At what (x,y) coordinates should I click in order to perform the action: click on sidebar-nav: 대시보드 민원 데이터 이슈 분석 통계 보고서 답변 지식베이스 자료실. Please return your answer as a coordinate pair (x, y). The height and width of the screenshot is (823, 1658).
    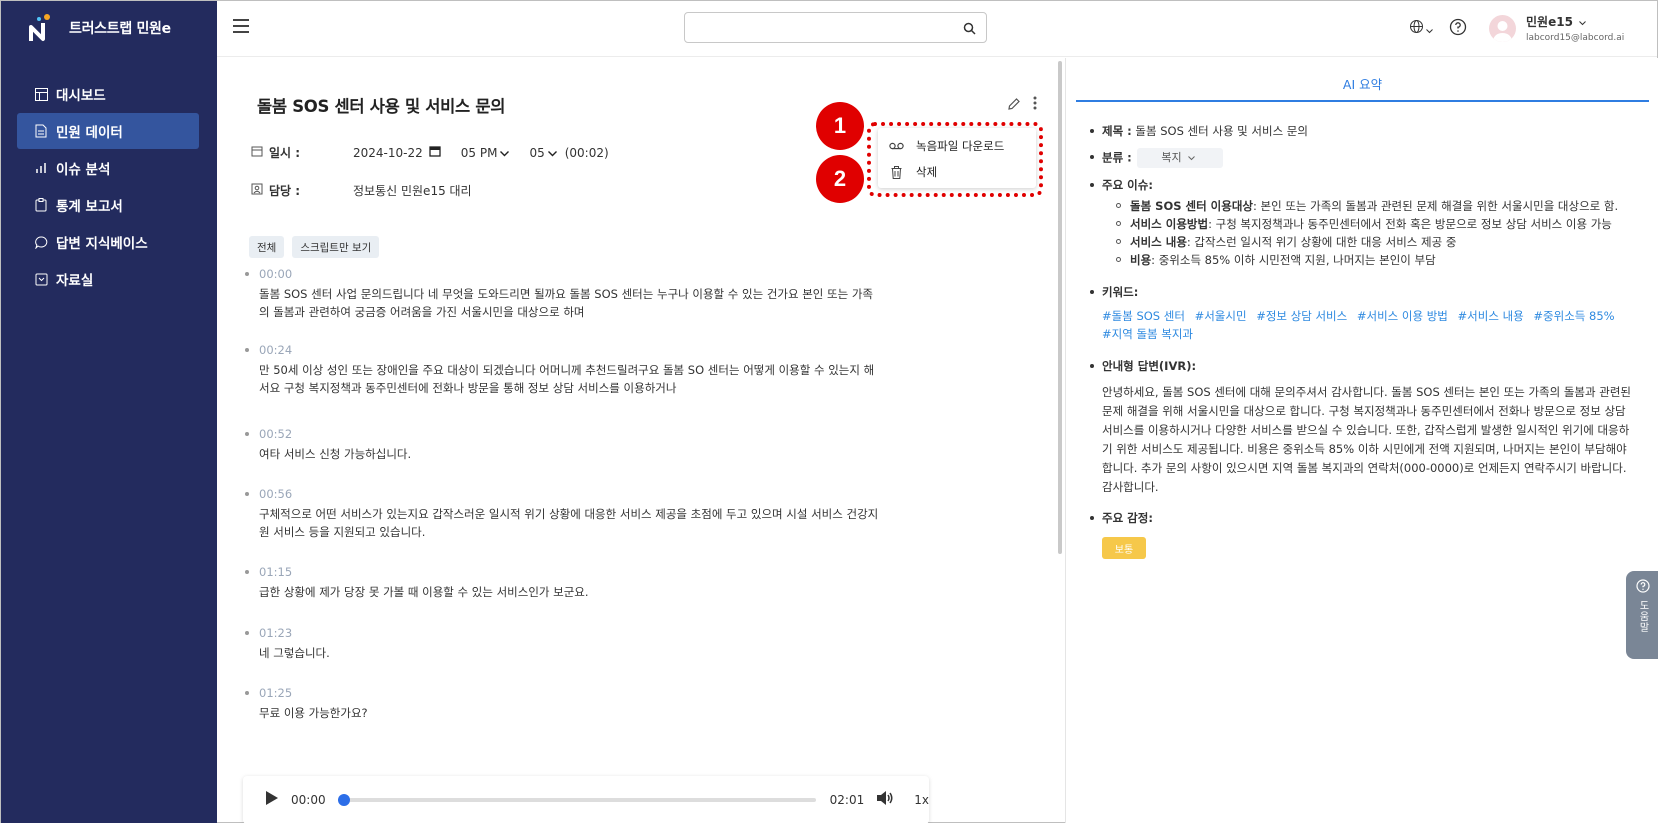
    Looking at the image, I should click on (108, 187).